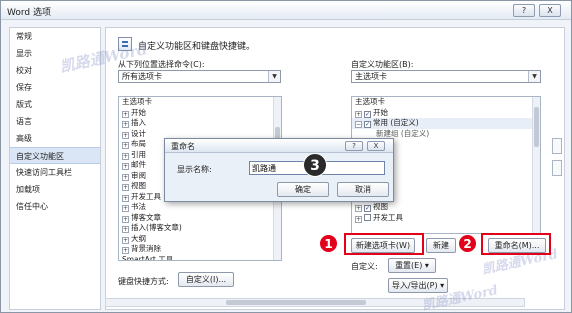  What do you see at coordinates (380, 112) in the screenshot?
I see `ribbon-tab-label: 开始` at bounding box center [380, 112].